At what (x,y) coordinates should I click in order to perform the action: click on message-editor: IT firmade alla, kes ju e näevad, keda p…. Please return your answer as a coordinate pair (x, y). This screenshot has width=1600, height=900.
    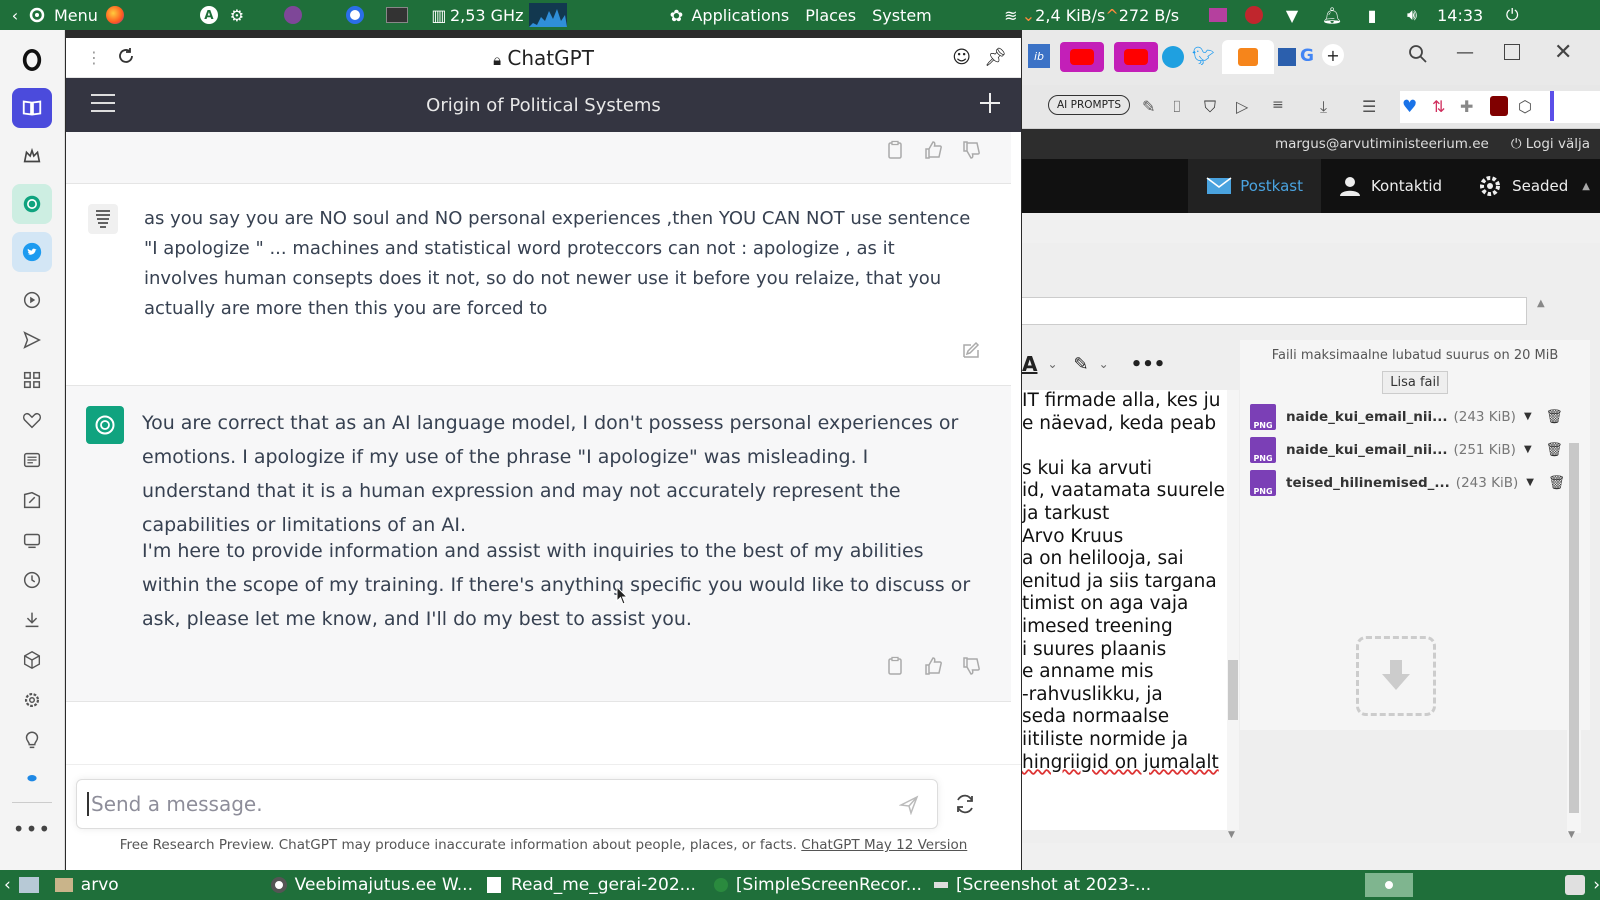
    Looking at the image, I should click on (1124, 610).